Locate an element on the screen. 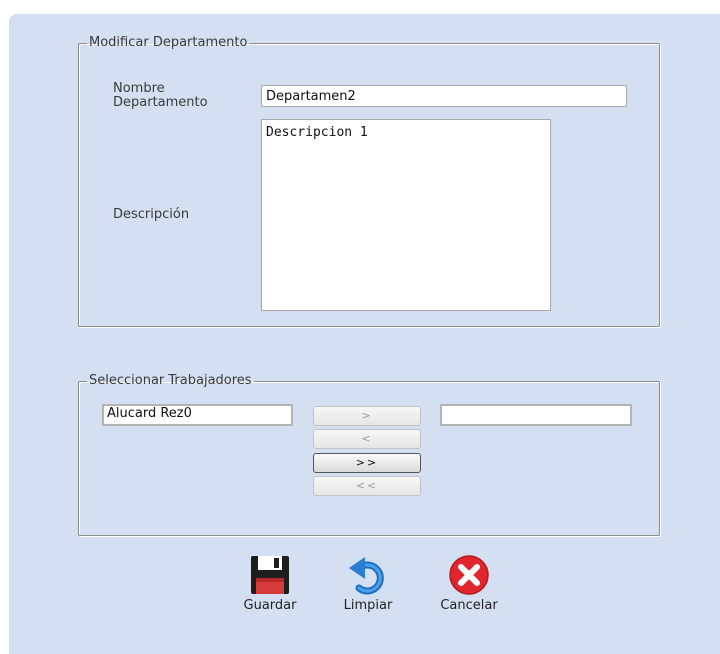  remove-all-button: << is located at coordinates (367, 486).